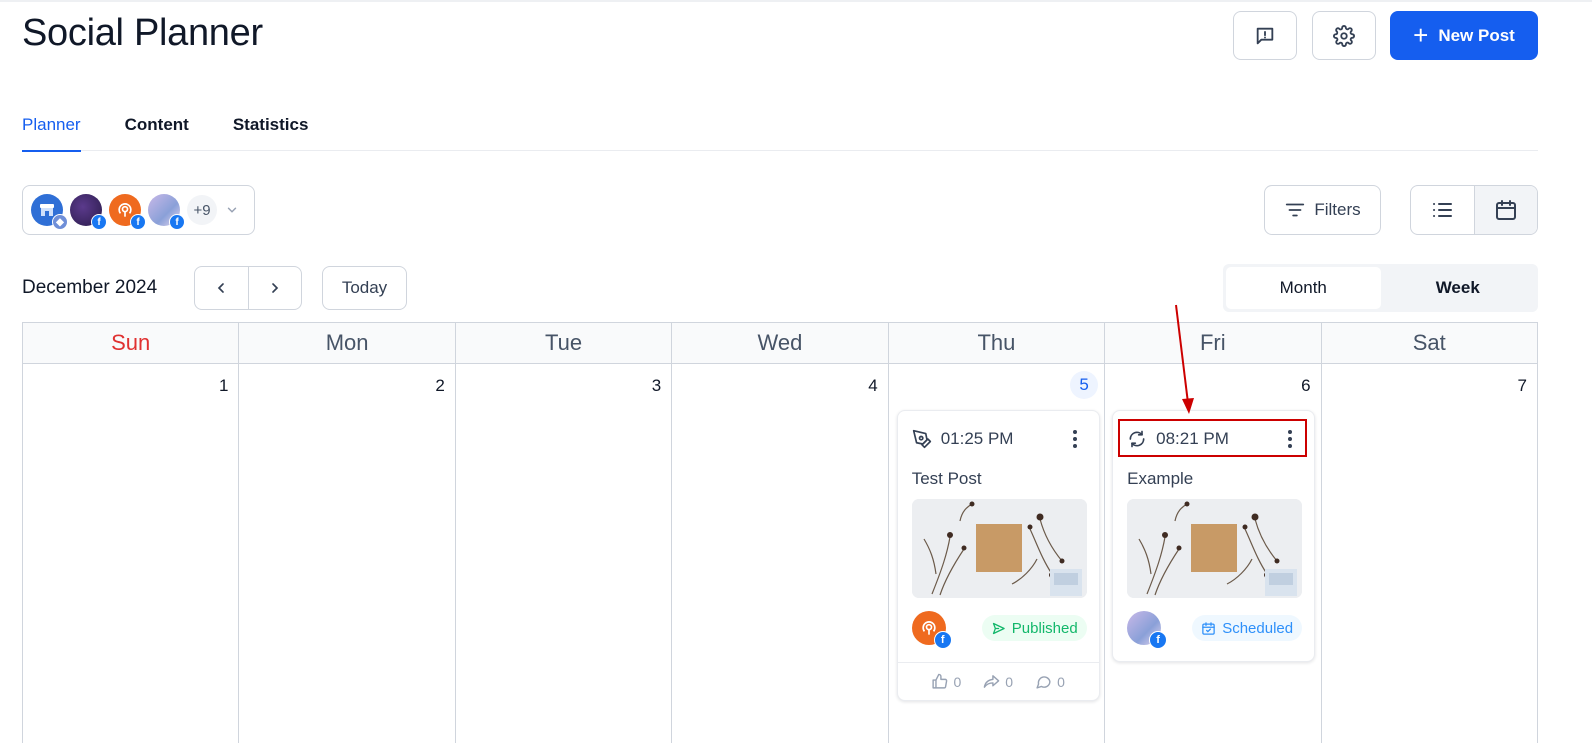  Describe the element at coordinates (1458, 288) in the screenshot. I see `week-range-button: Week` at that location.